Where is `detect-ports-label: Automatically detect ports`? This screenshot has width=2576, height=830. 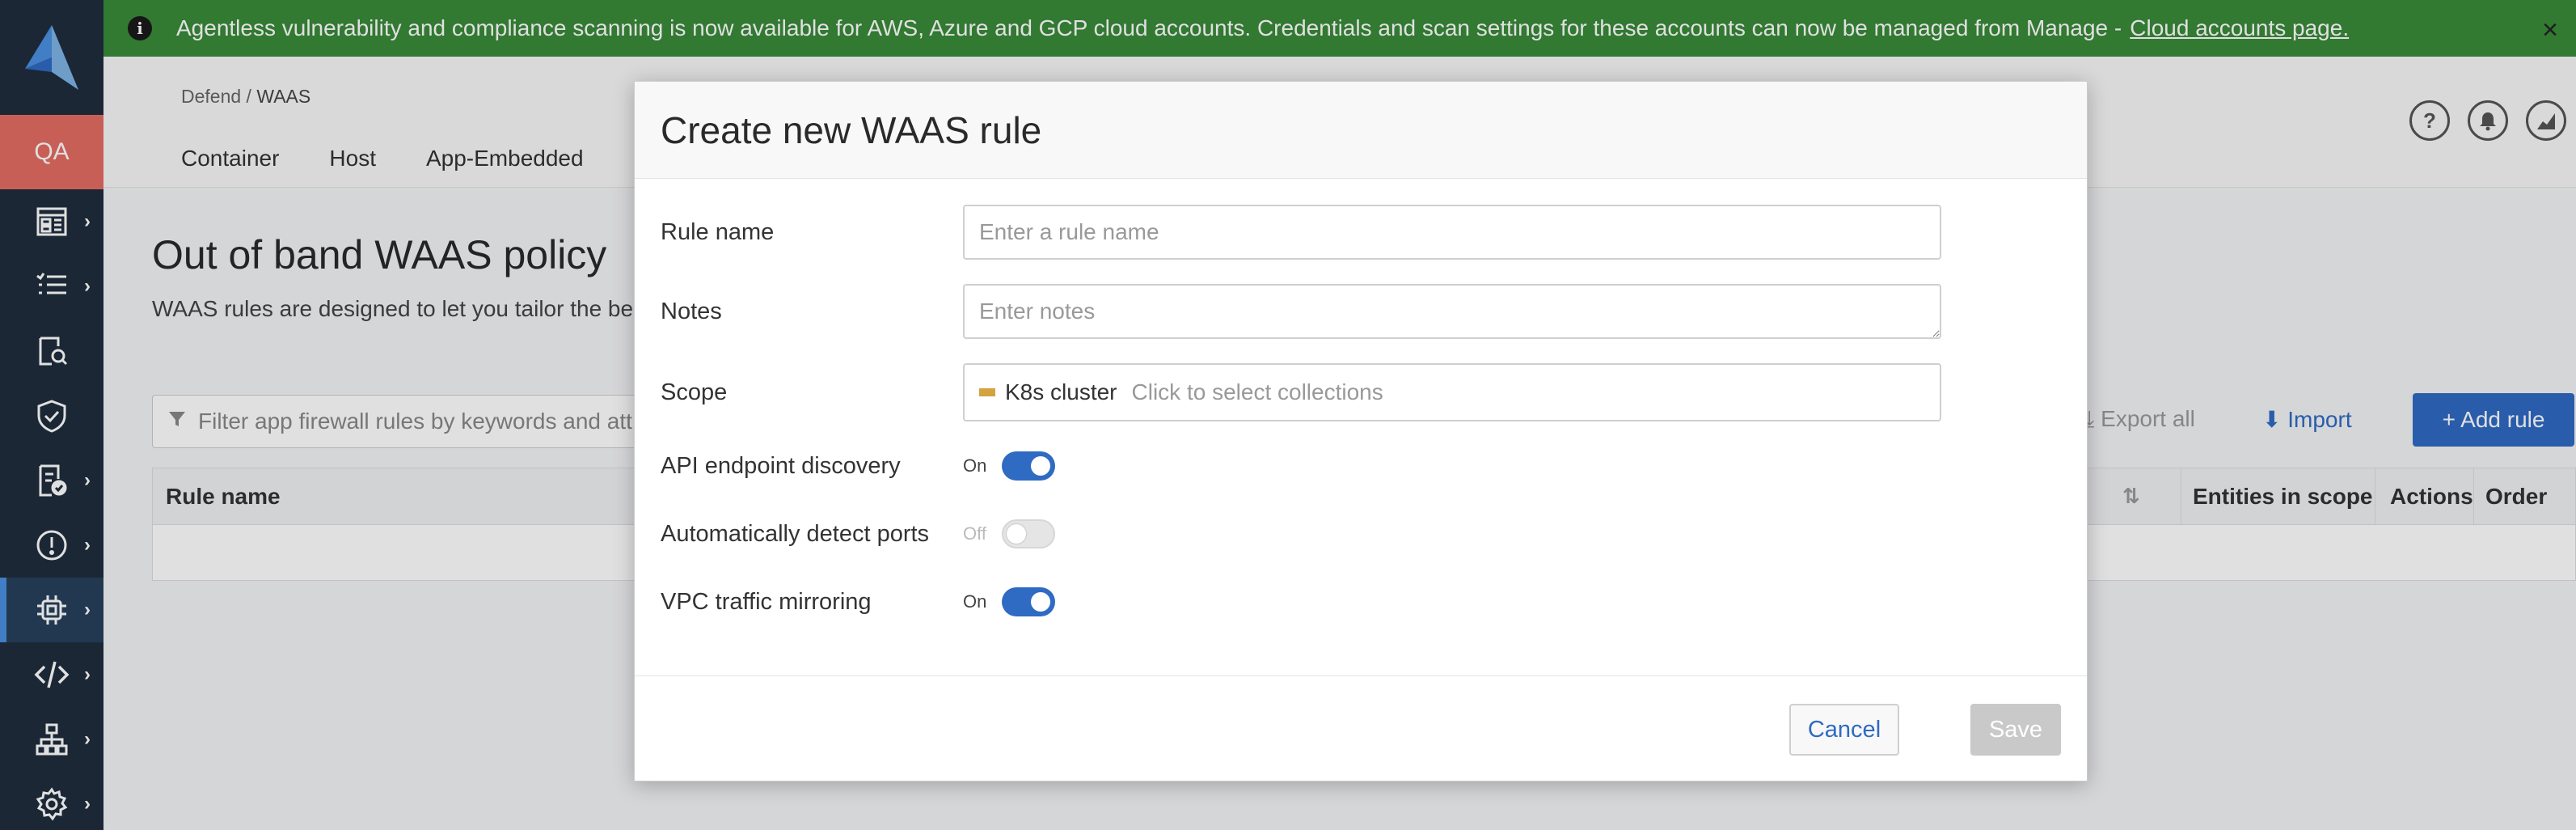 detect-ports-label: Automatically detect ports is located at coordinates (795, 533).